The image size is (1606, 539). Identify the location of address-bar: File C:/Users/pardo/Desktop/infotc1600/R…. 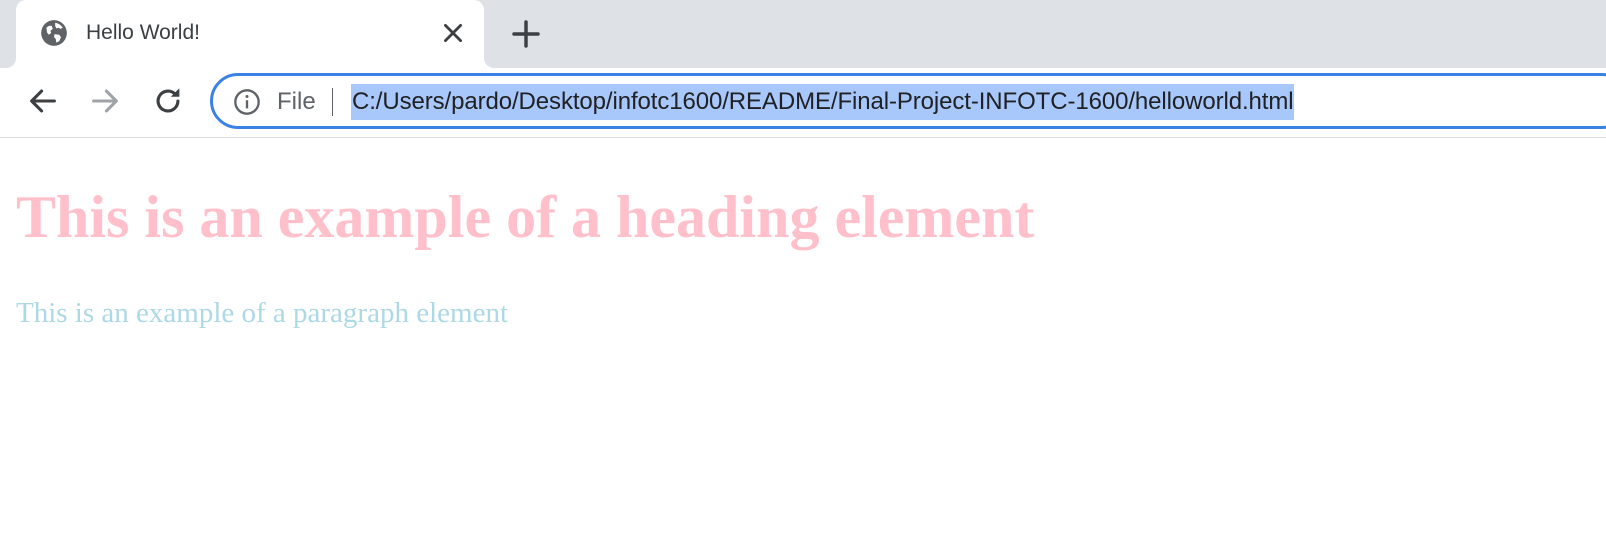
(908, 101).